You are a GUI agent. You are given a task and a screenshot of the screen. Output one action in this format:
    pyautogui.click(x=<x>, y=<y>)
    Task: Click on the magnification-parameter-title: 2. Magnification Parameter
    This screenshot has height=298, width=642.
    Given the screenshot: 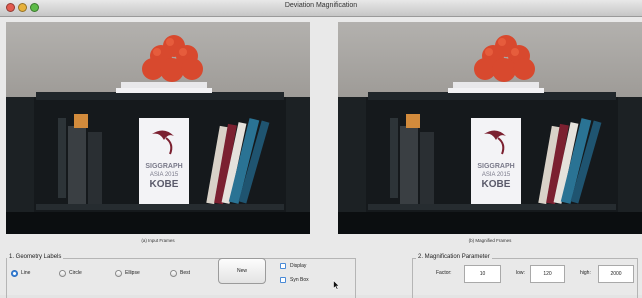 What is the action you would take?
    pyautogui.click(x=454, y=257)
    